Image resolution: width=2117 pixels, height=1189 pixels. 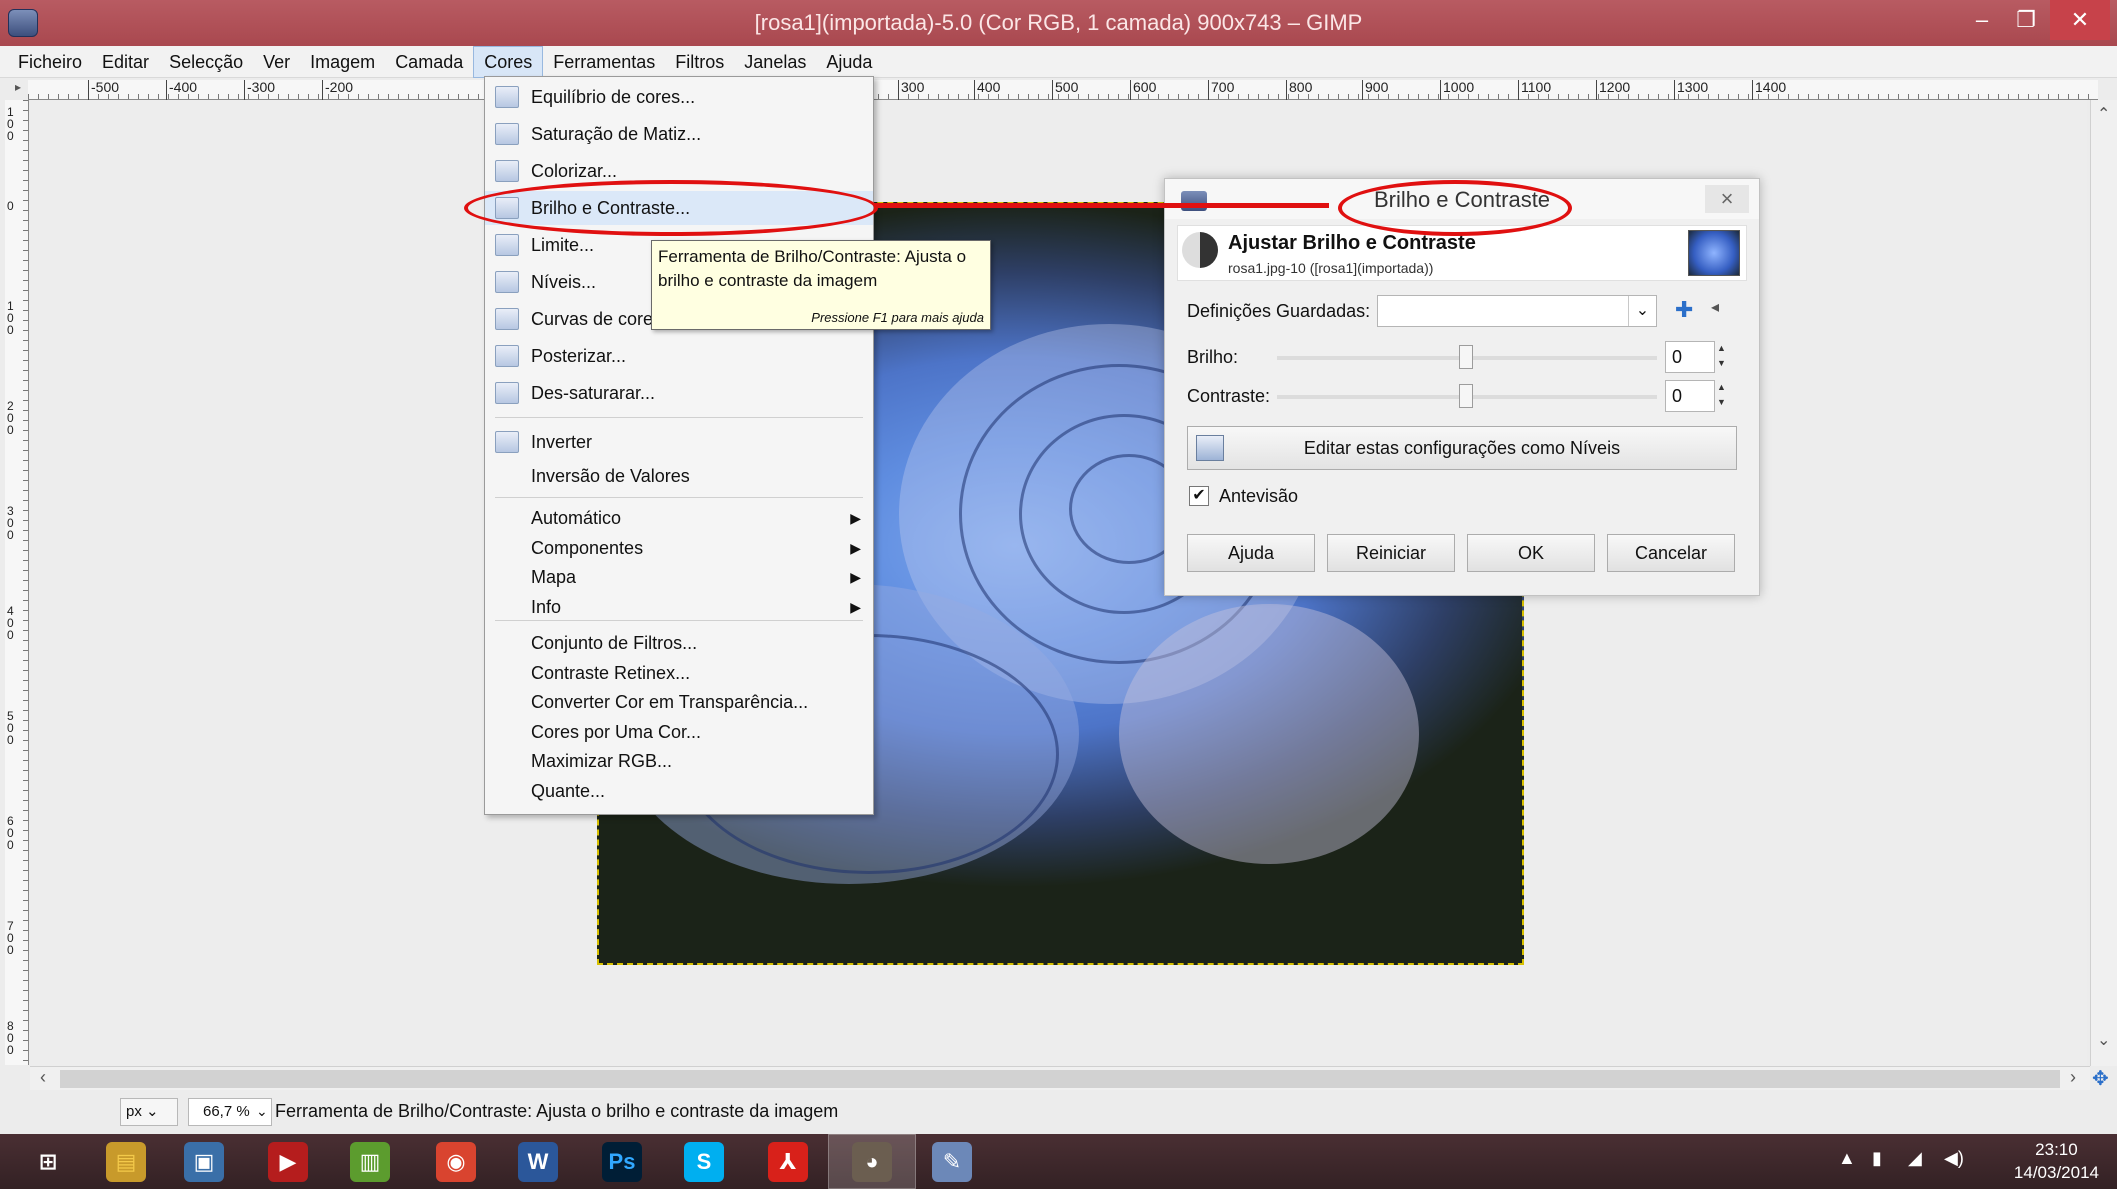 What do you see at coordinates (679, 607) in the screenshot?
I see `menu-item: Info ▶` at bounding box center [679, 607].